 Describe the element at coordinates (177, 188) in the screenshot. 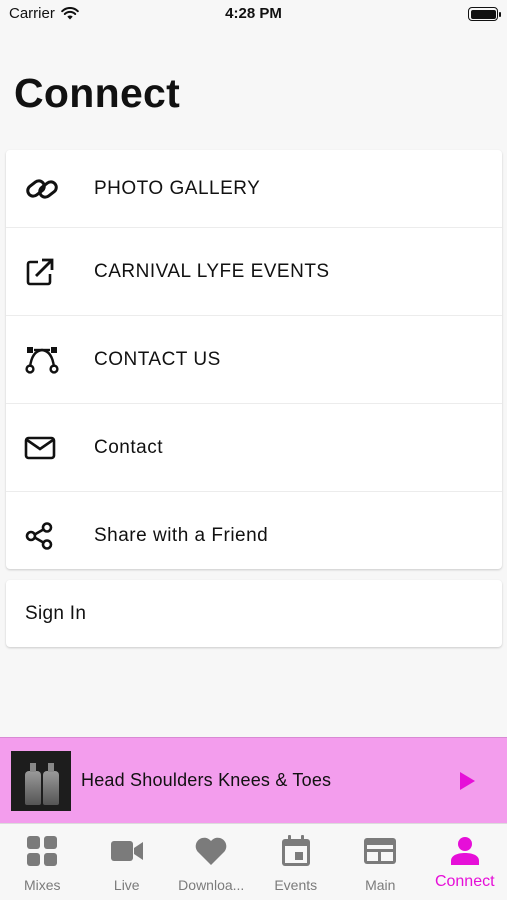

I see `menu-item-label: PHOTO GALLERY` at that location.